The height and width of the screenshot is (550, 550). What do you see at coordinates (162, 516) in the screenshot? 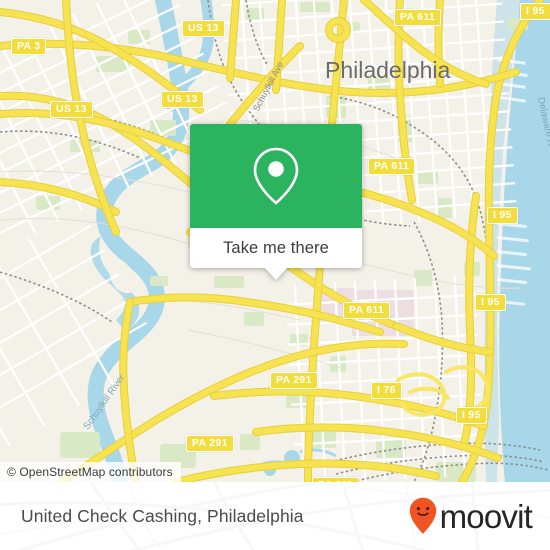
I see `place-title: United Check Cashing, Philadelphia` at bounding box center [162, 516].